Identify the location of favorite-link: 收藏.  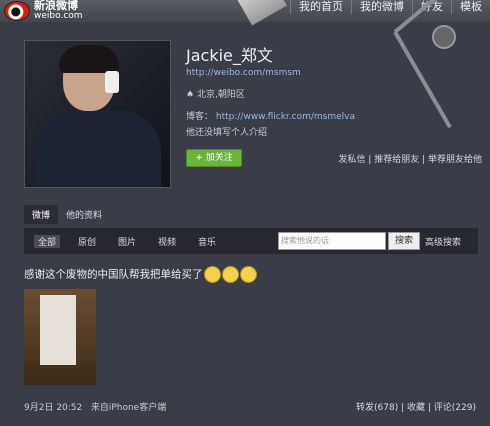
(416, 408).